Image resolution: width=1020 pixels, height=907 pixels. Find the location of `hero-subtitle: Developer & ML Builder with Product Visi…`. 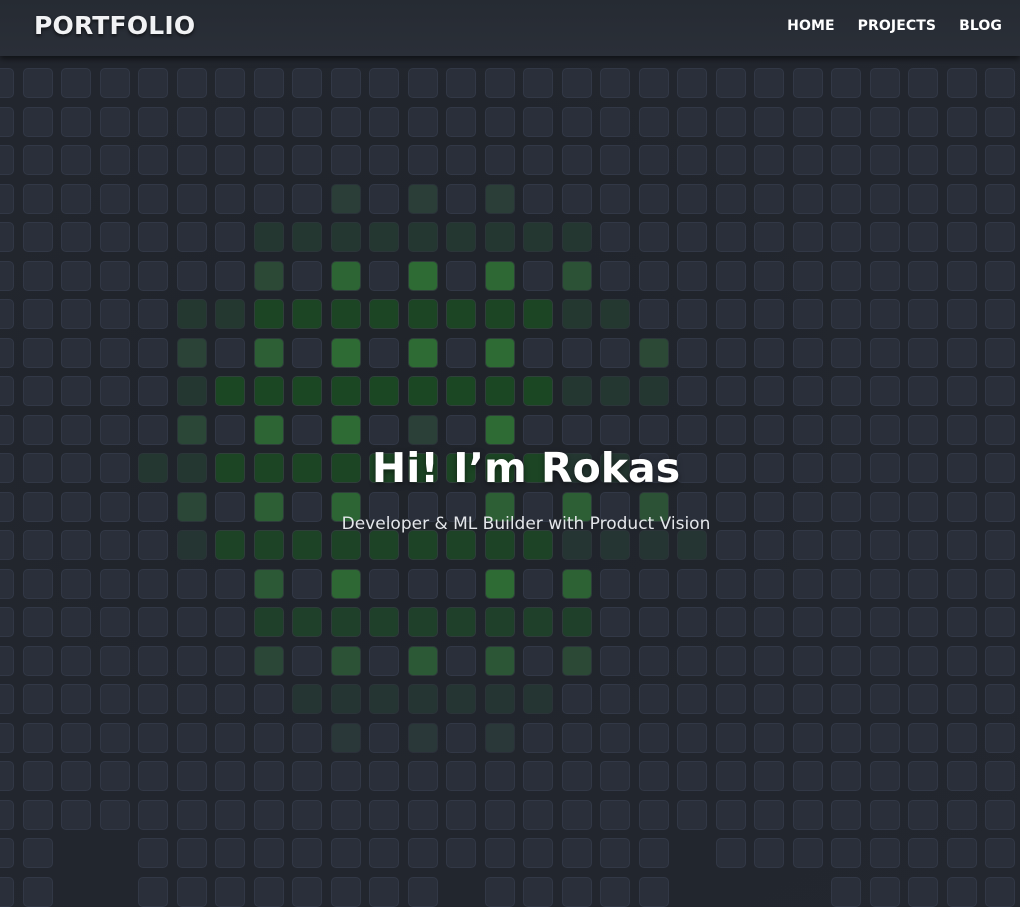

hero-subtitle: Developer & ML Builder with Product Visi… is located at coordinates (526, 524).